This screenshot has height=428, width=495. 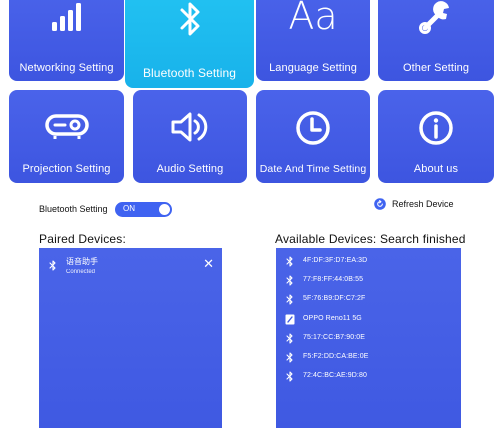 I want to click on tile-language-setting: Aa Language Setting, so click(x=313, y=40).